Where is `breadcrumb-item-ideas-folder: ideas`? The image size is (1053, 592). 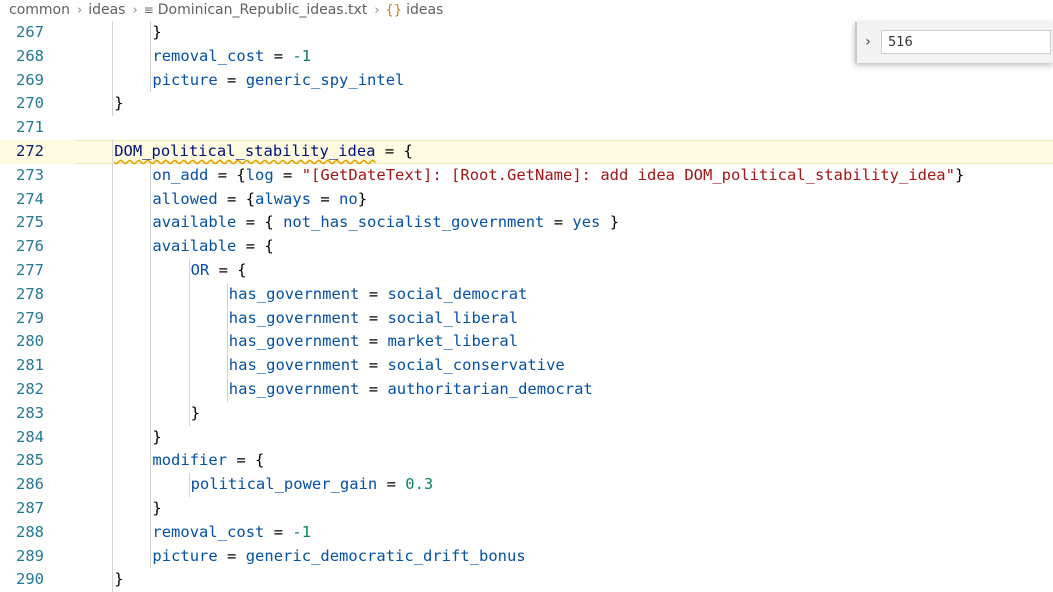
breadcrumb-item-ideas-folder: ideas is located at coordinates (106, 10).